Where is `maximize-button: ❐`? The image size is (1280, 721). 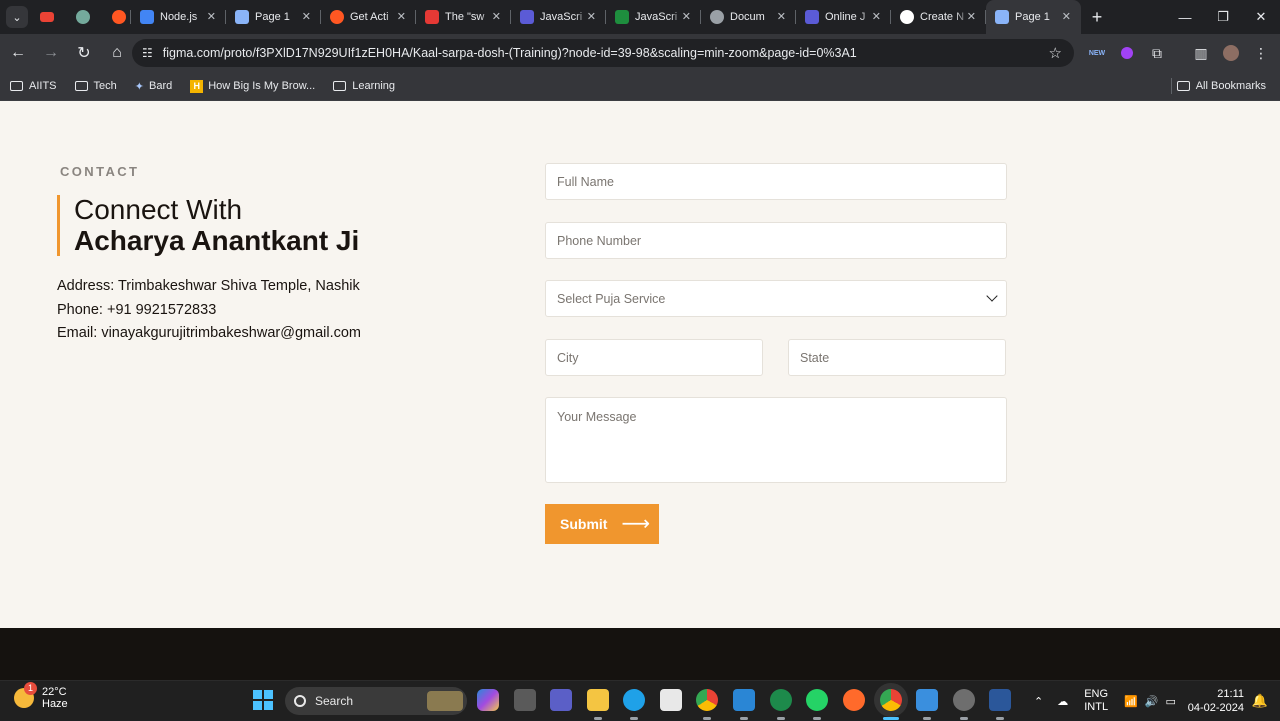 maximize-button: ❐ is located at coordinates (1223, 17).